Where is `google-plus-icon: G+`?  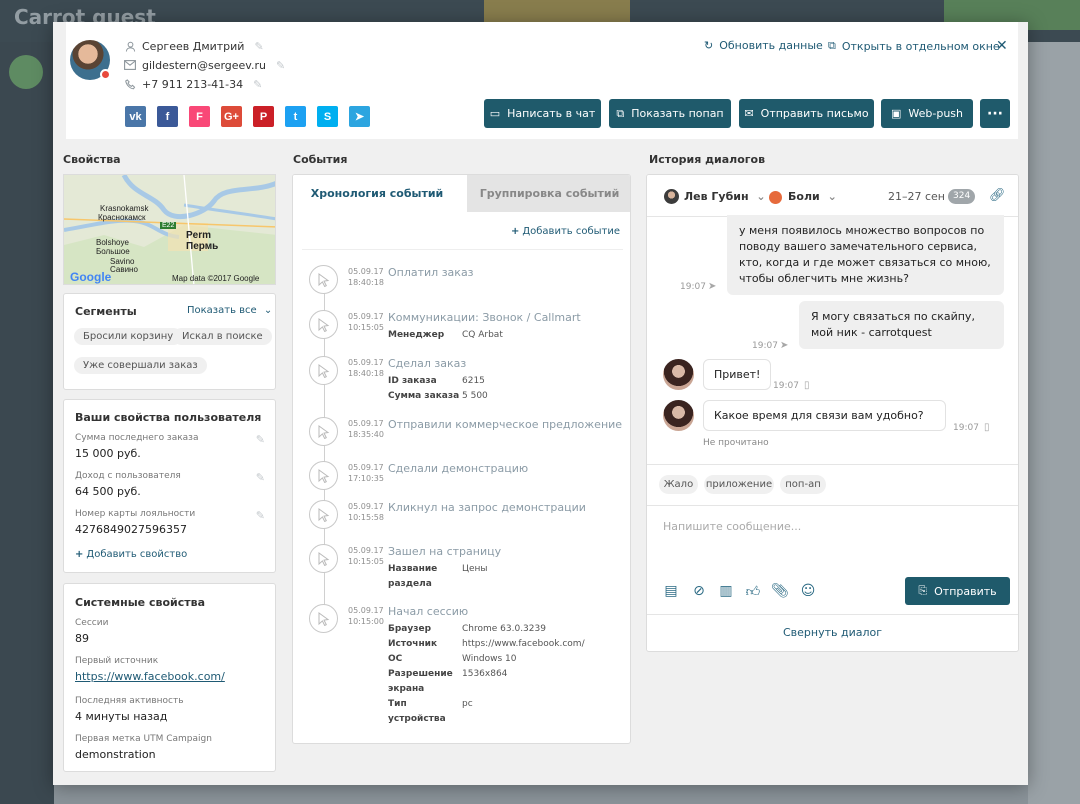 google-plus-icon: G+ is located at coordinates (231, 116).